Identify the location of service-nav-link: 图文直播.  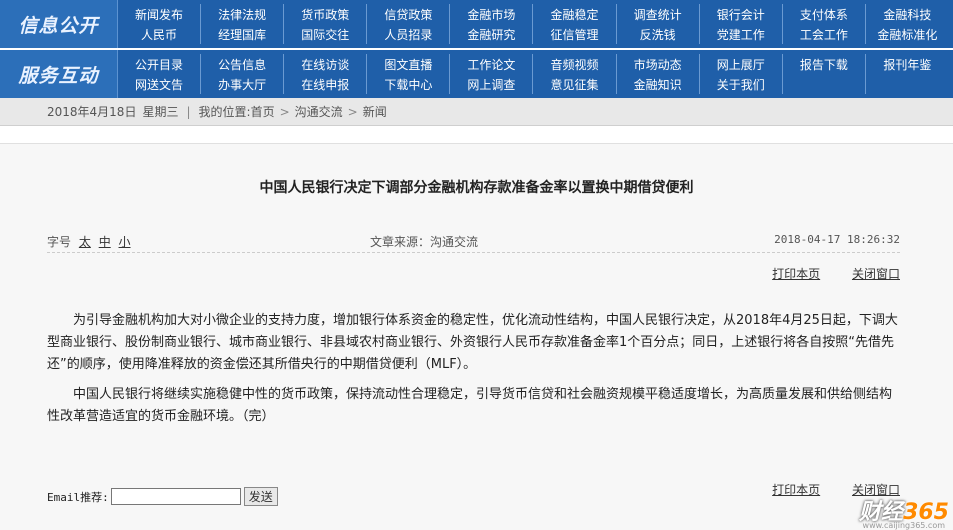
(409, 64).